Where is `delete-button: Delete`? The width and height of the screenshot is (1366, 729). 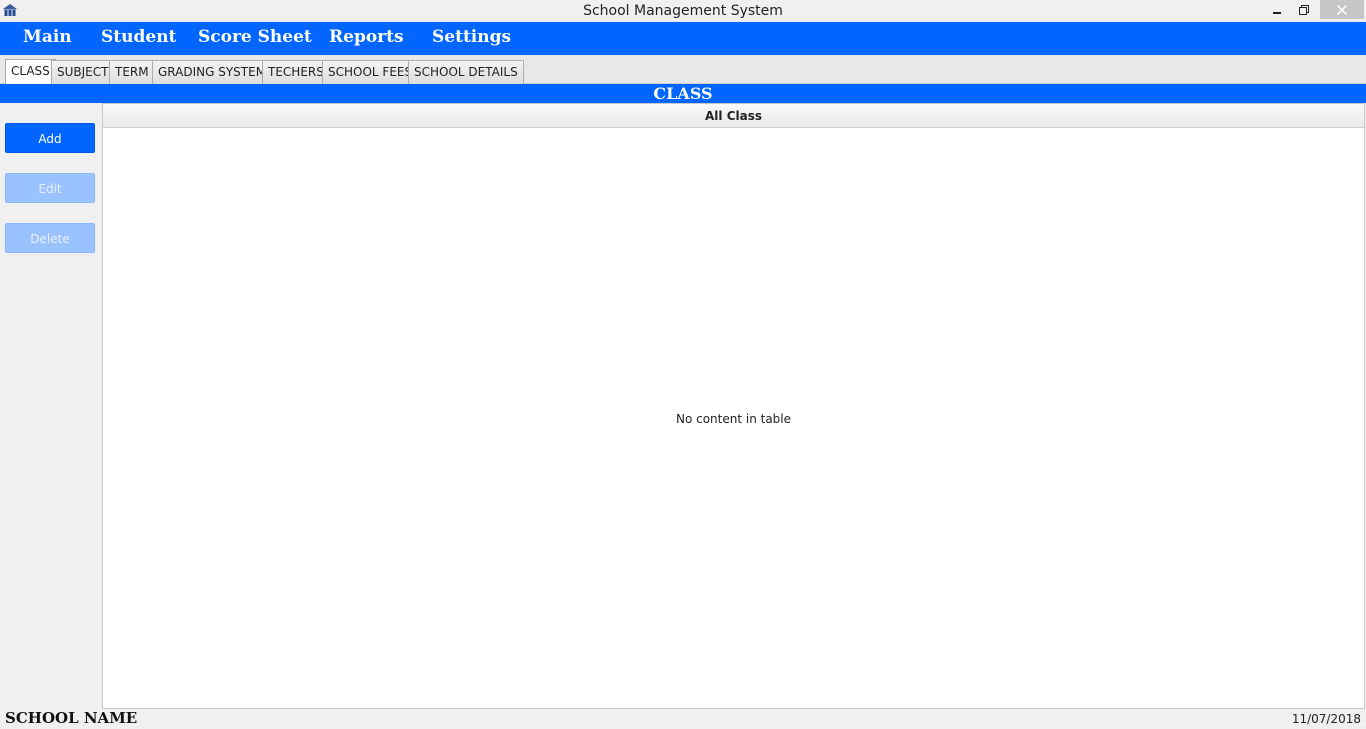 delete-button: Delete is located at coordinates (50, 238).